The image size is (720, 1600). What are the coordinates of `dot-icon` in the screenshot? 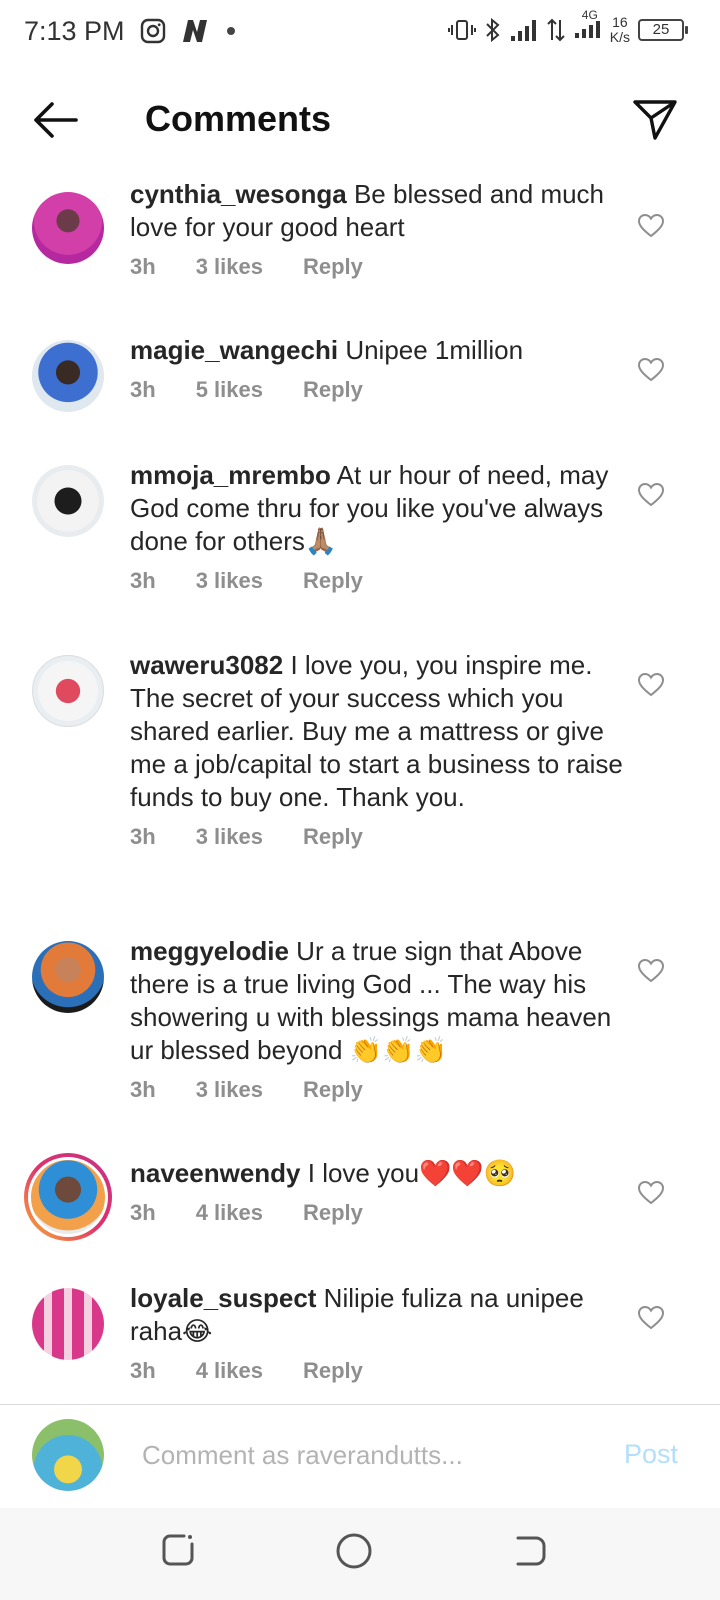 It's located at (231, 31).